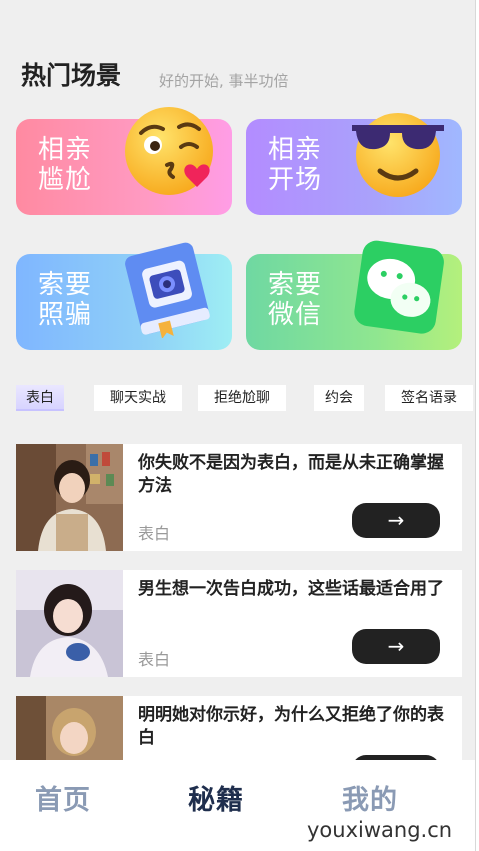 The width and height of the screenshot is (479, 851). What do you see at coordinates (239, 497) in the screenshot?
I see `article-card: 你失败不是因为表白，而是从未正确掌握方法 表白 →` at bounding box center [239, 497].